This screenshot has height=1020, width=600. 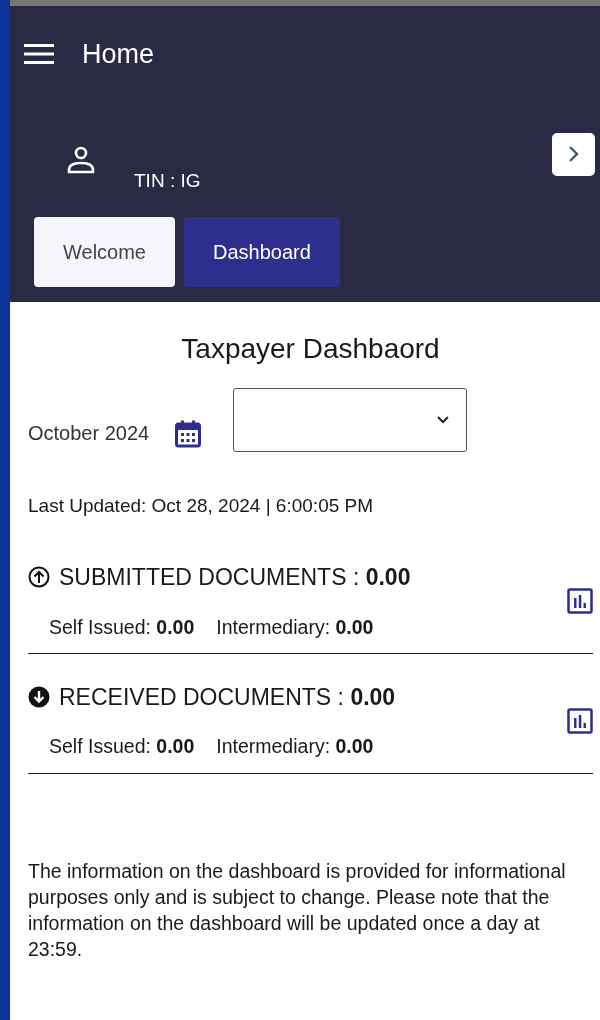 I want to click on period-label: October 2024, so click(x=89, y=433).